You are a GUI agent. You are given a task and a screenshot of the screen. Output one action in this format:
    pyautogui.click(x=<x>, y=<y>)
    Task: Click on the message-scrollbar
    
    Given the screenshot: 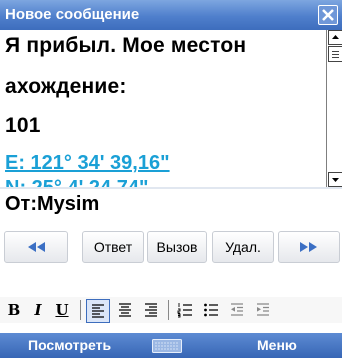 What is the action you would take?
    pyautogui.click(x=334, y=108)
    